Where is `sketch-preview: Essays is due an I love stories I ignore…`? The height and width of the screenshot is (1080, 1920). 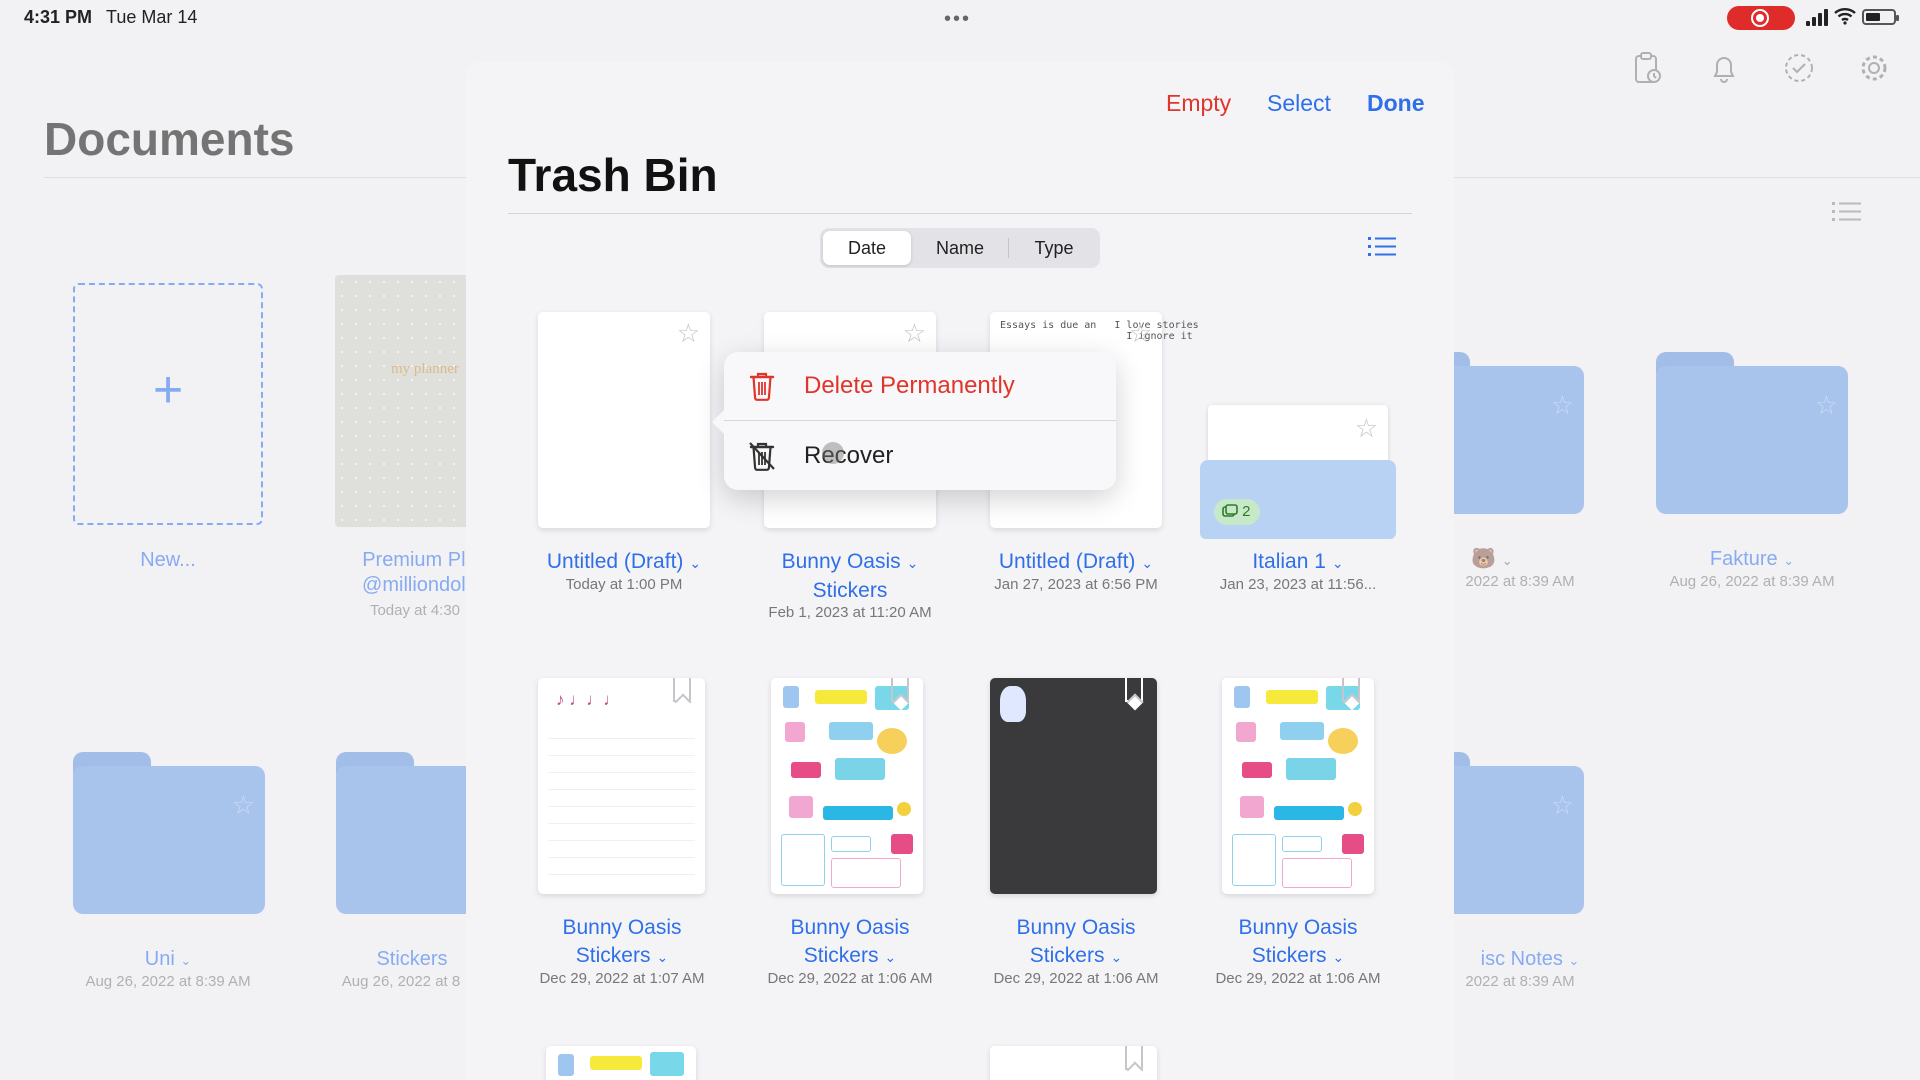
sketch-preview: Essays is due an I love stories I ignore… is located at coordinates (1099, 331).